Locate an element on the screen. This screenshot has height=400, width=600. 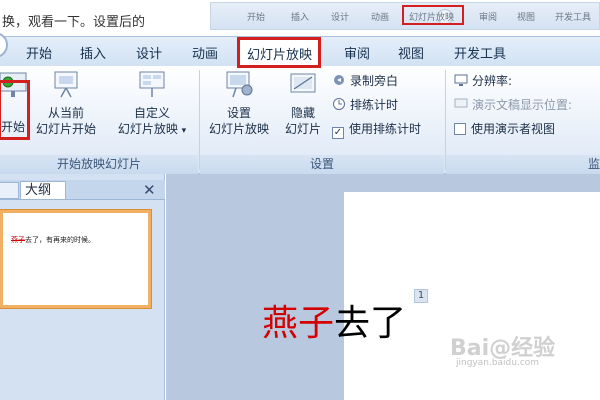
from-current-label-2: 幻灯片开始 is located at coordinates (65, 129).